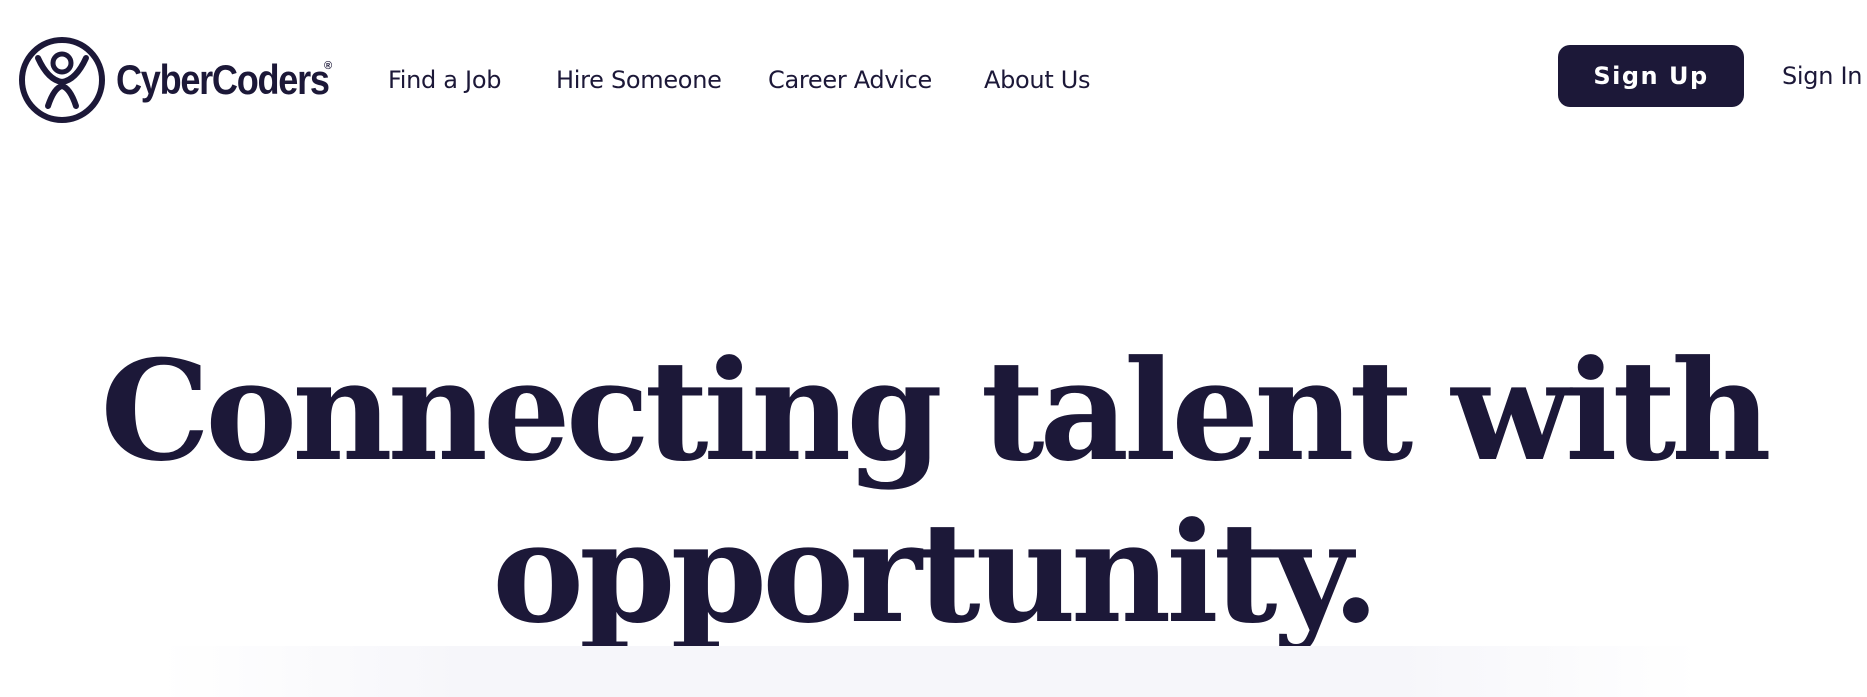 The image size is (1867, 697). Describe the element at coordinates (62, 80) in the screenshot. I see `cybercoders-person-circle-icon` at that location.